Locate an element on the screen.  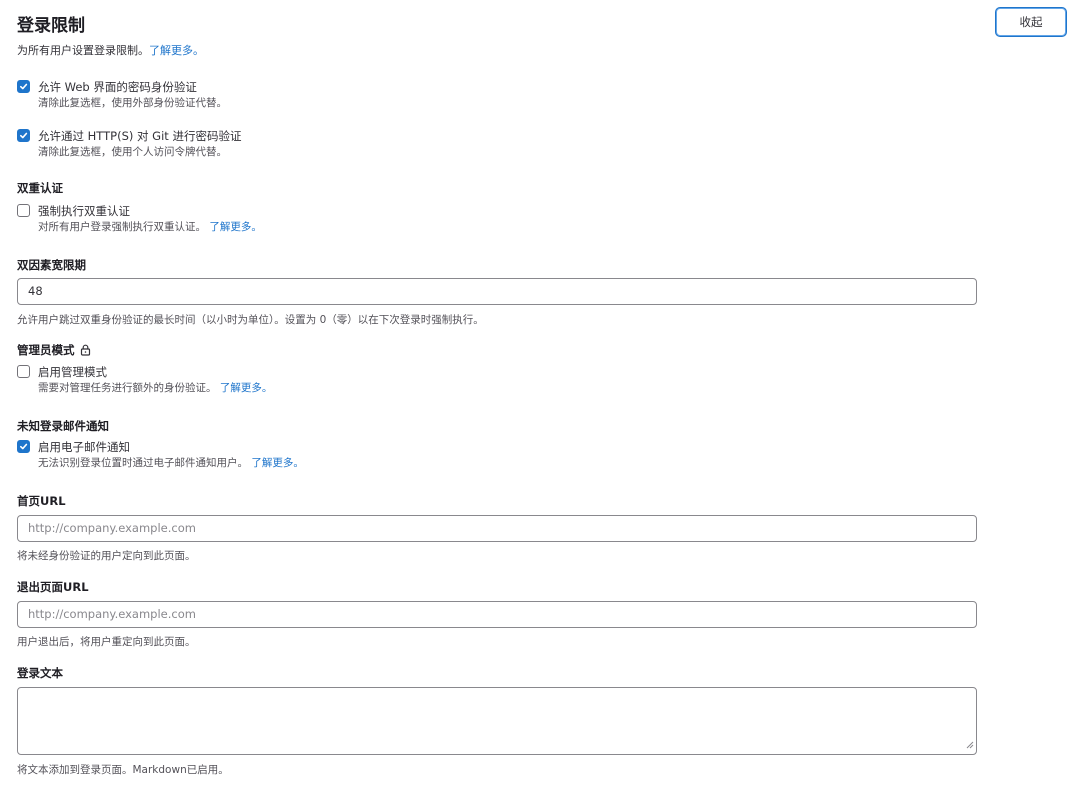
grace-period-heading: 双因素宽限期 is located at coordinates (51, 265).